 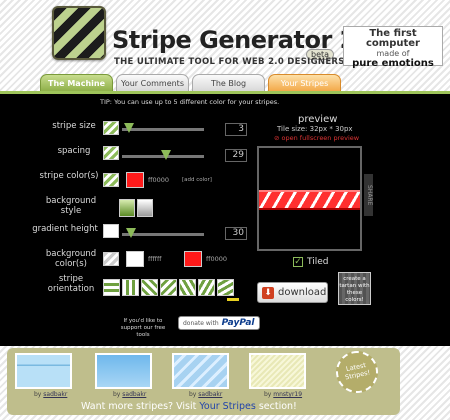 What do you see at coordinates (246, 40) in the screenshot?
I see `page-title: Stripe Generator 2.0` at bounding box center [246, 40].